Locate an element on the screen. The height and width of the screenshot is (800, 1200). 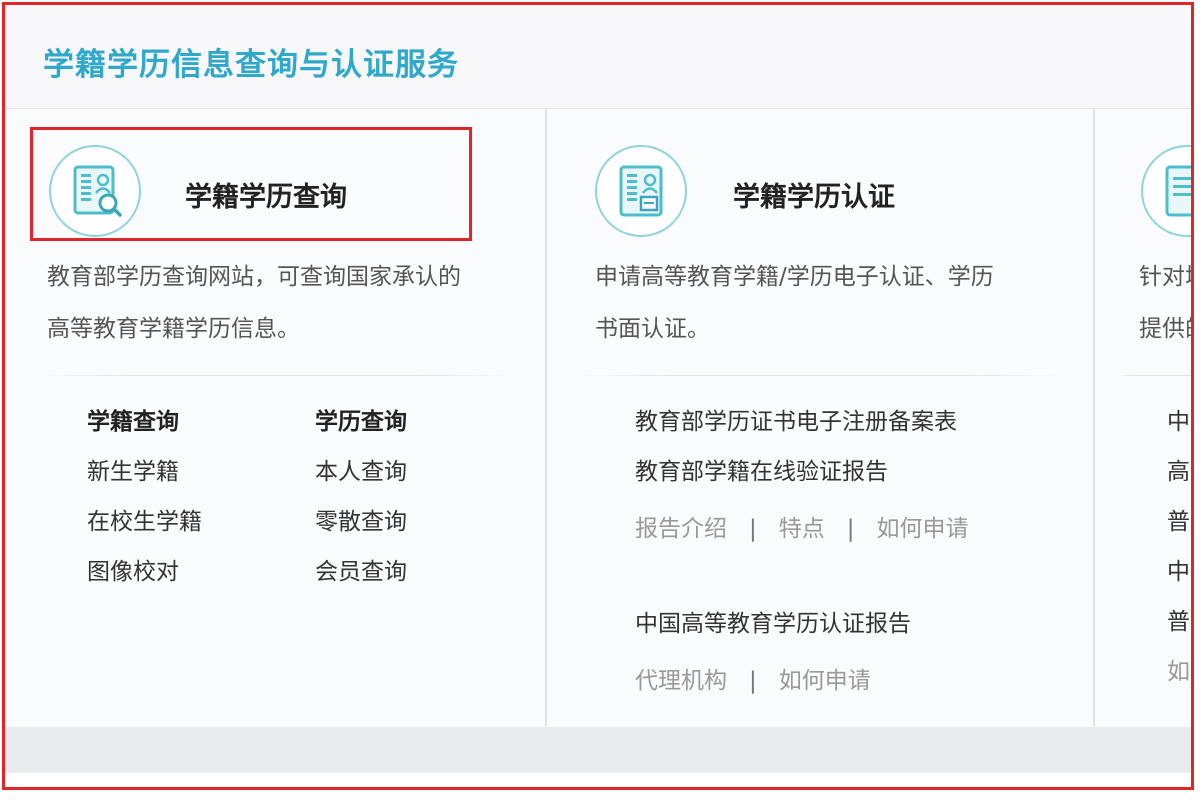
document-icon is located at coordinates (1166, 191).